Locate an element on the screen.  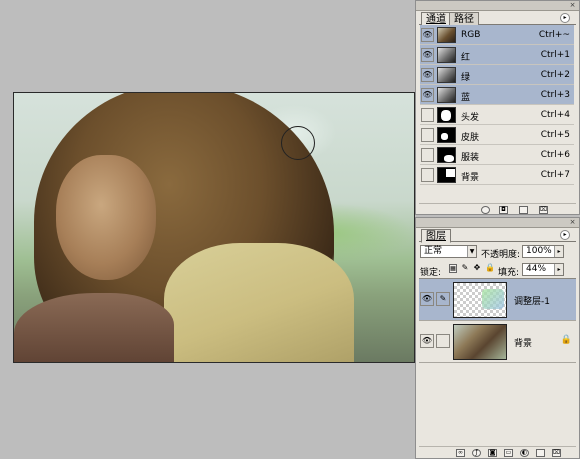
lock-icon: 🔒 is located at coordinates (566, 340).